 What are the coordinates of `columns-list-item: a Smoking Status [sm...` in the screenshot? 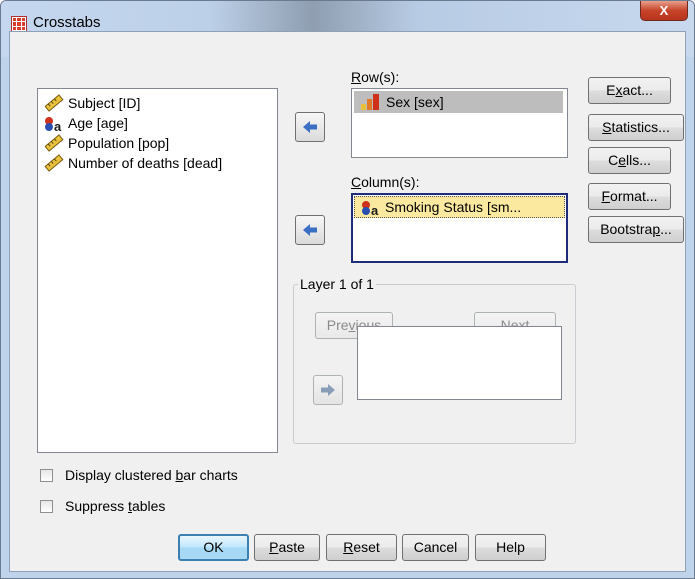 It's located at (459, 207).